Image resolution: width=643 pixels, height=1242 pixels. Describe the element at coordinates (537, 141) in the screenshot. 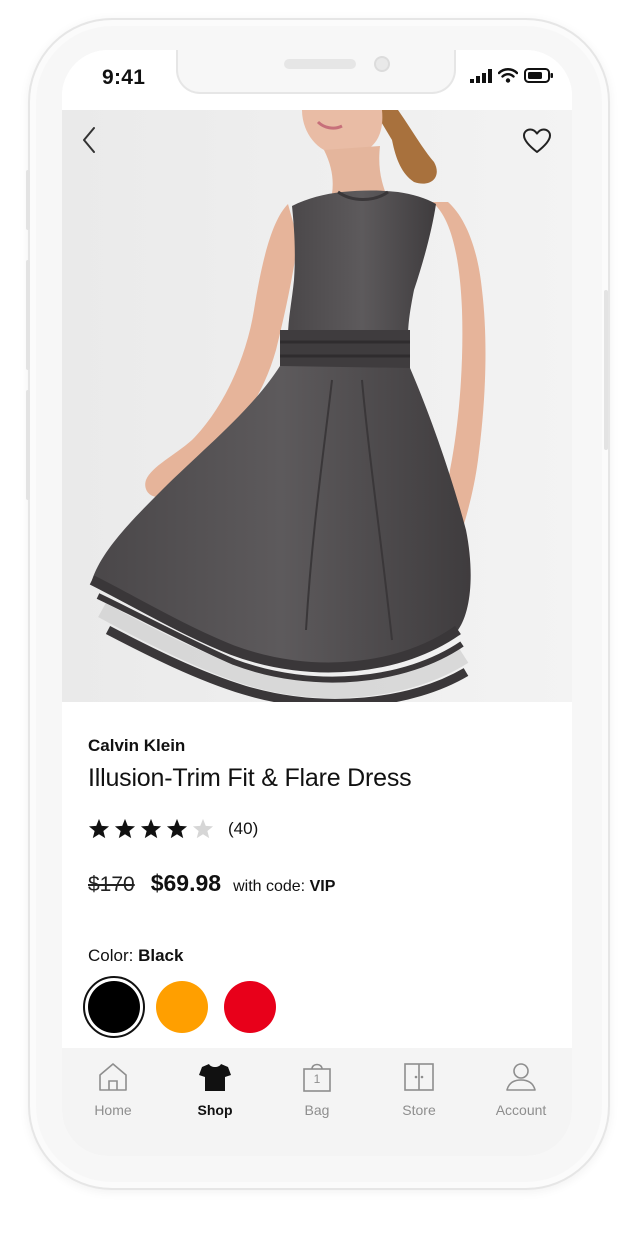

I see `heart-icon` at that location.